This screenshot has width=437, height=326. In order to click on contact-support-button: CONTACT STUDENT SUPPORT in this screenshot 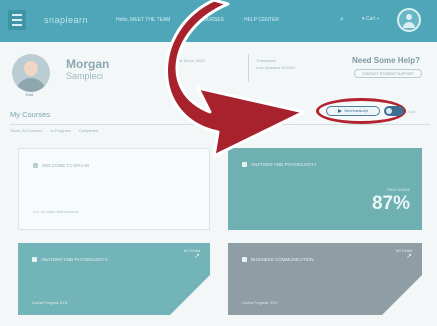, I will do `click(388, 73)`.